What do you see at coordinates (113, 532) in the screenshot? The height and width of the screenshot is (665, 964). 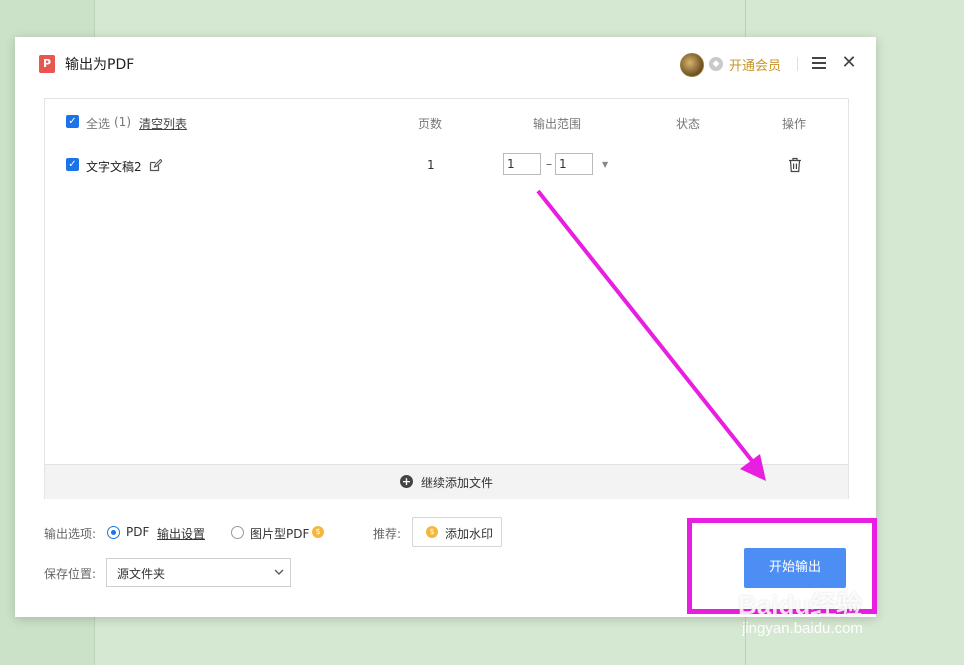 I see `pdf-radio` at bounding box center [113, 532].